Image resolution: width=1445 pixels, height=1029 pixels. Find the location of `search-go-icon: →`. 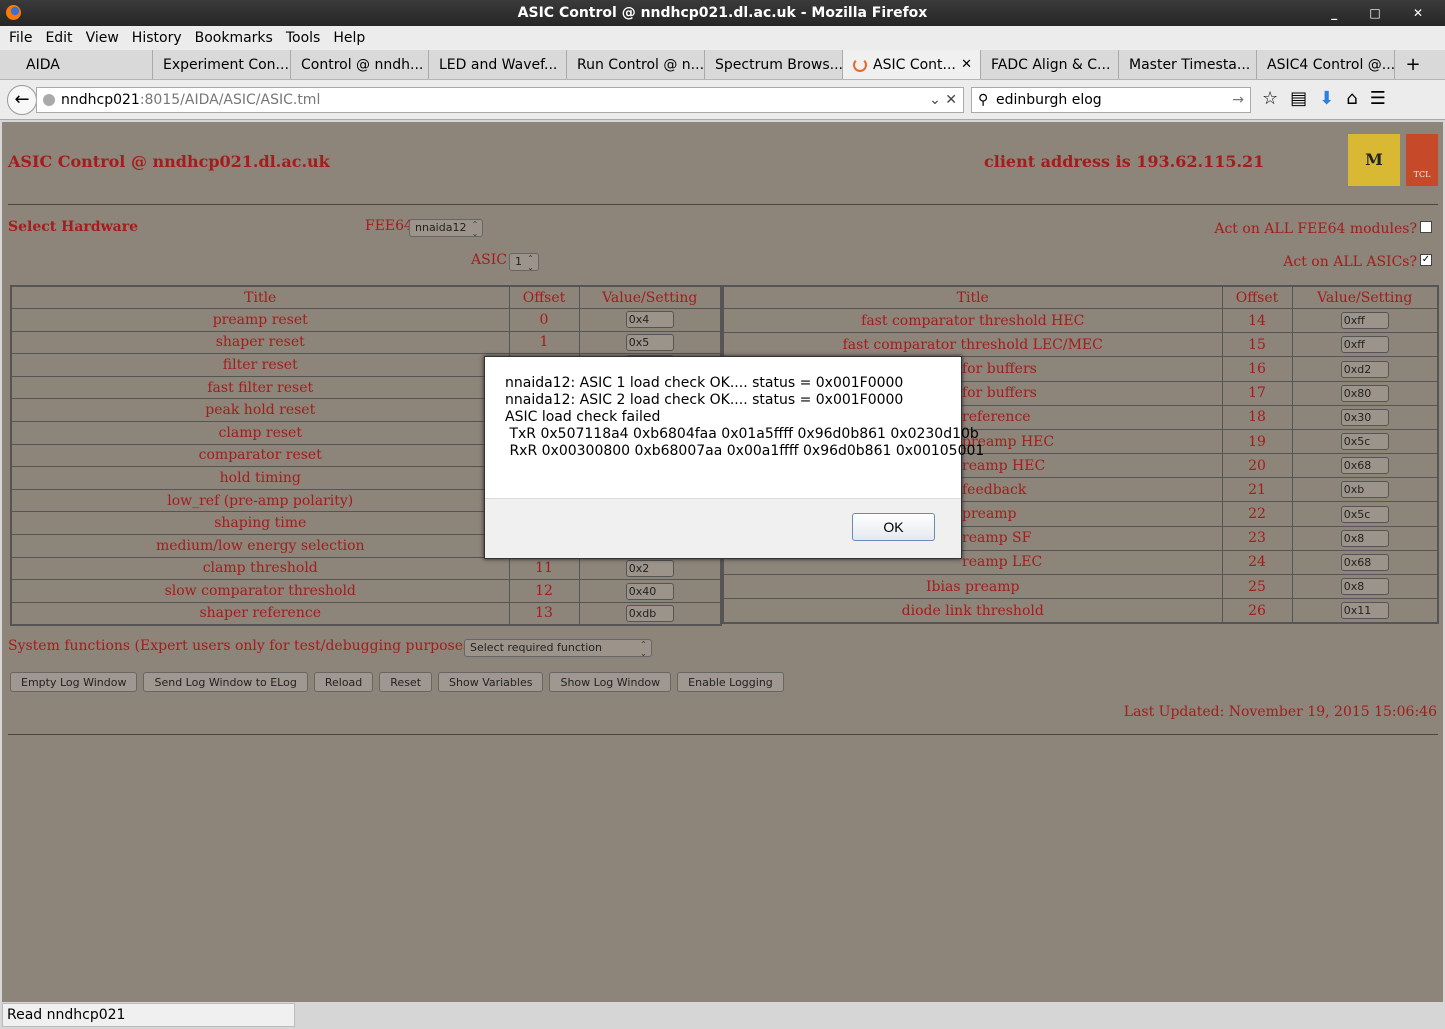

search-go-icon: → is located at coordinates (1238, 100).